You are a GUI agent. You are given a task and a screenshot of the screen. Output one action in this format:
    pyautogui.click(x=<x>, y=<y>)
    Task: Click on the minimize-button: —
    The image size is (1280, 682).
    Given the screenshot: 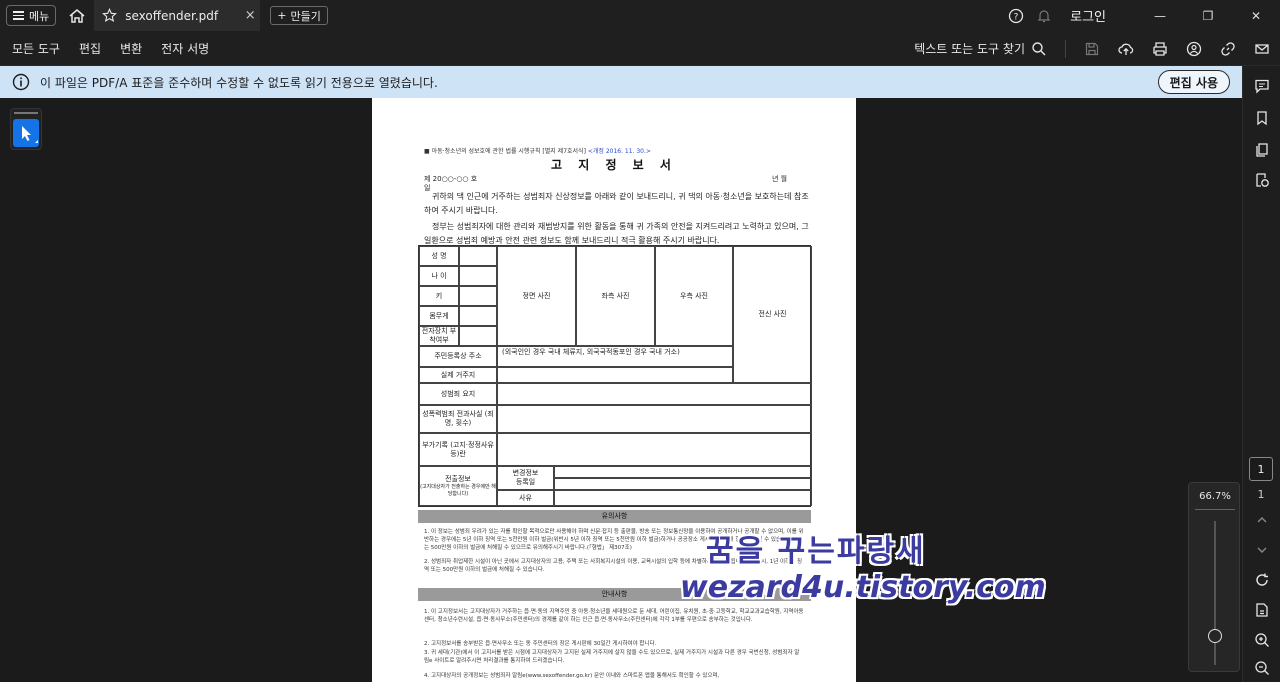 What is the action you would take?
    pyautogui.click(x=1160, y=15)
    